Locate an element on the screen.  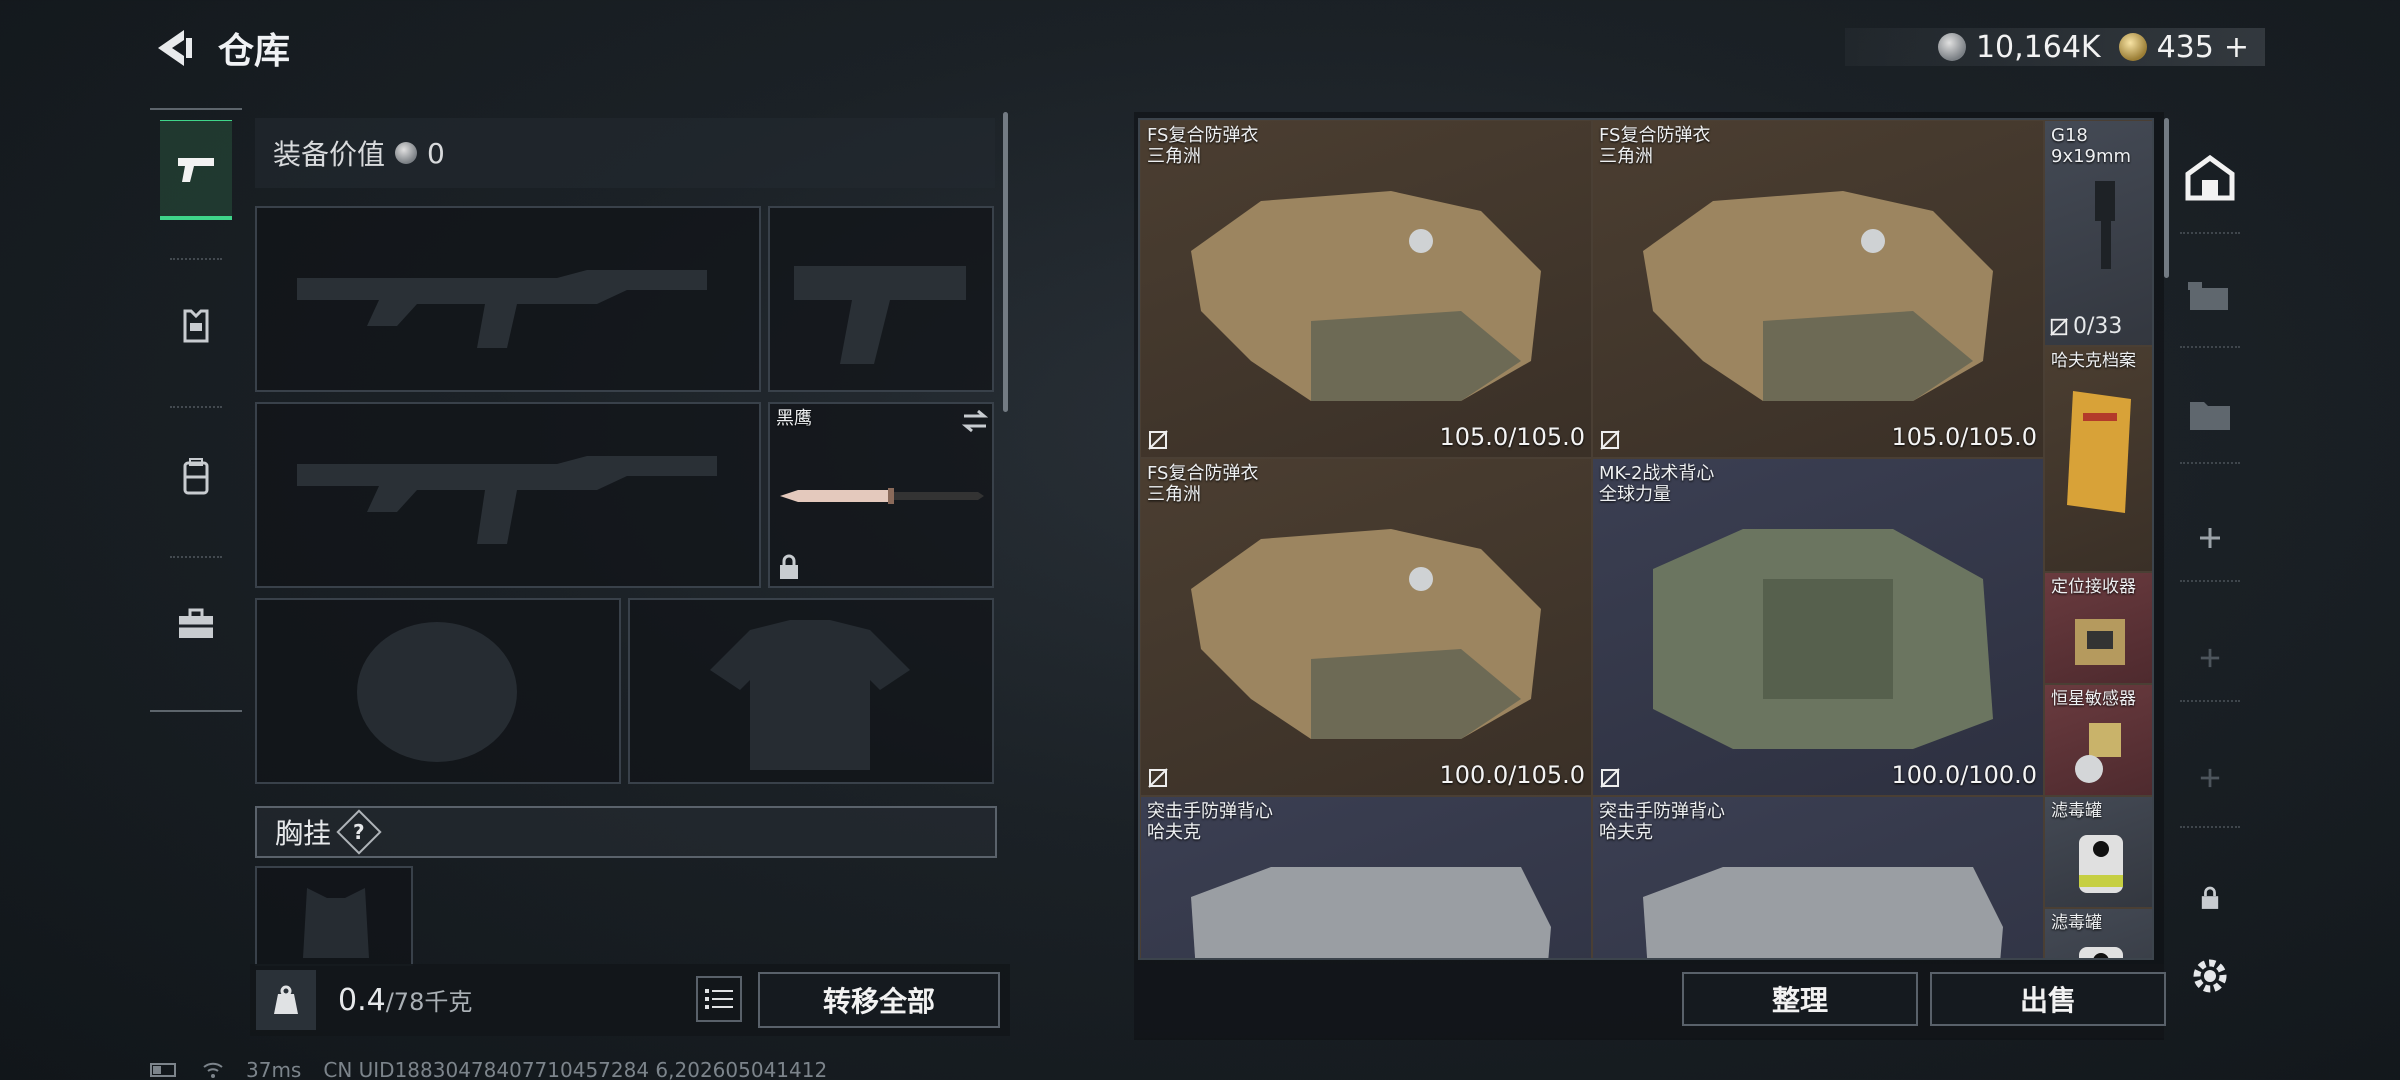
tab-armor is located at coordinates (196, 326).